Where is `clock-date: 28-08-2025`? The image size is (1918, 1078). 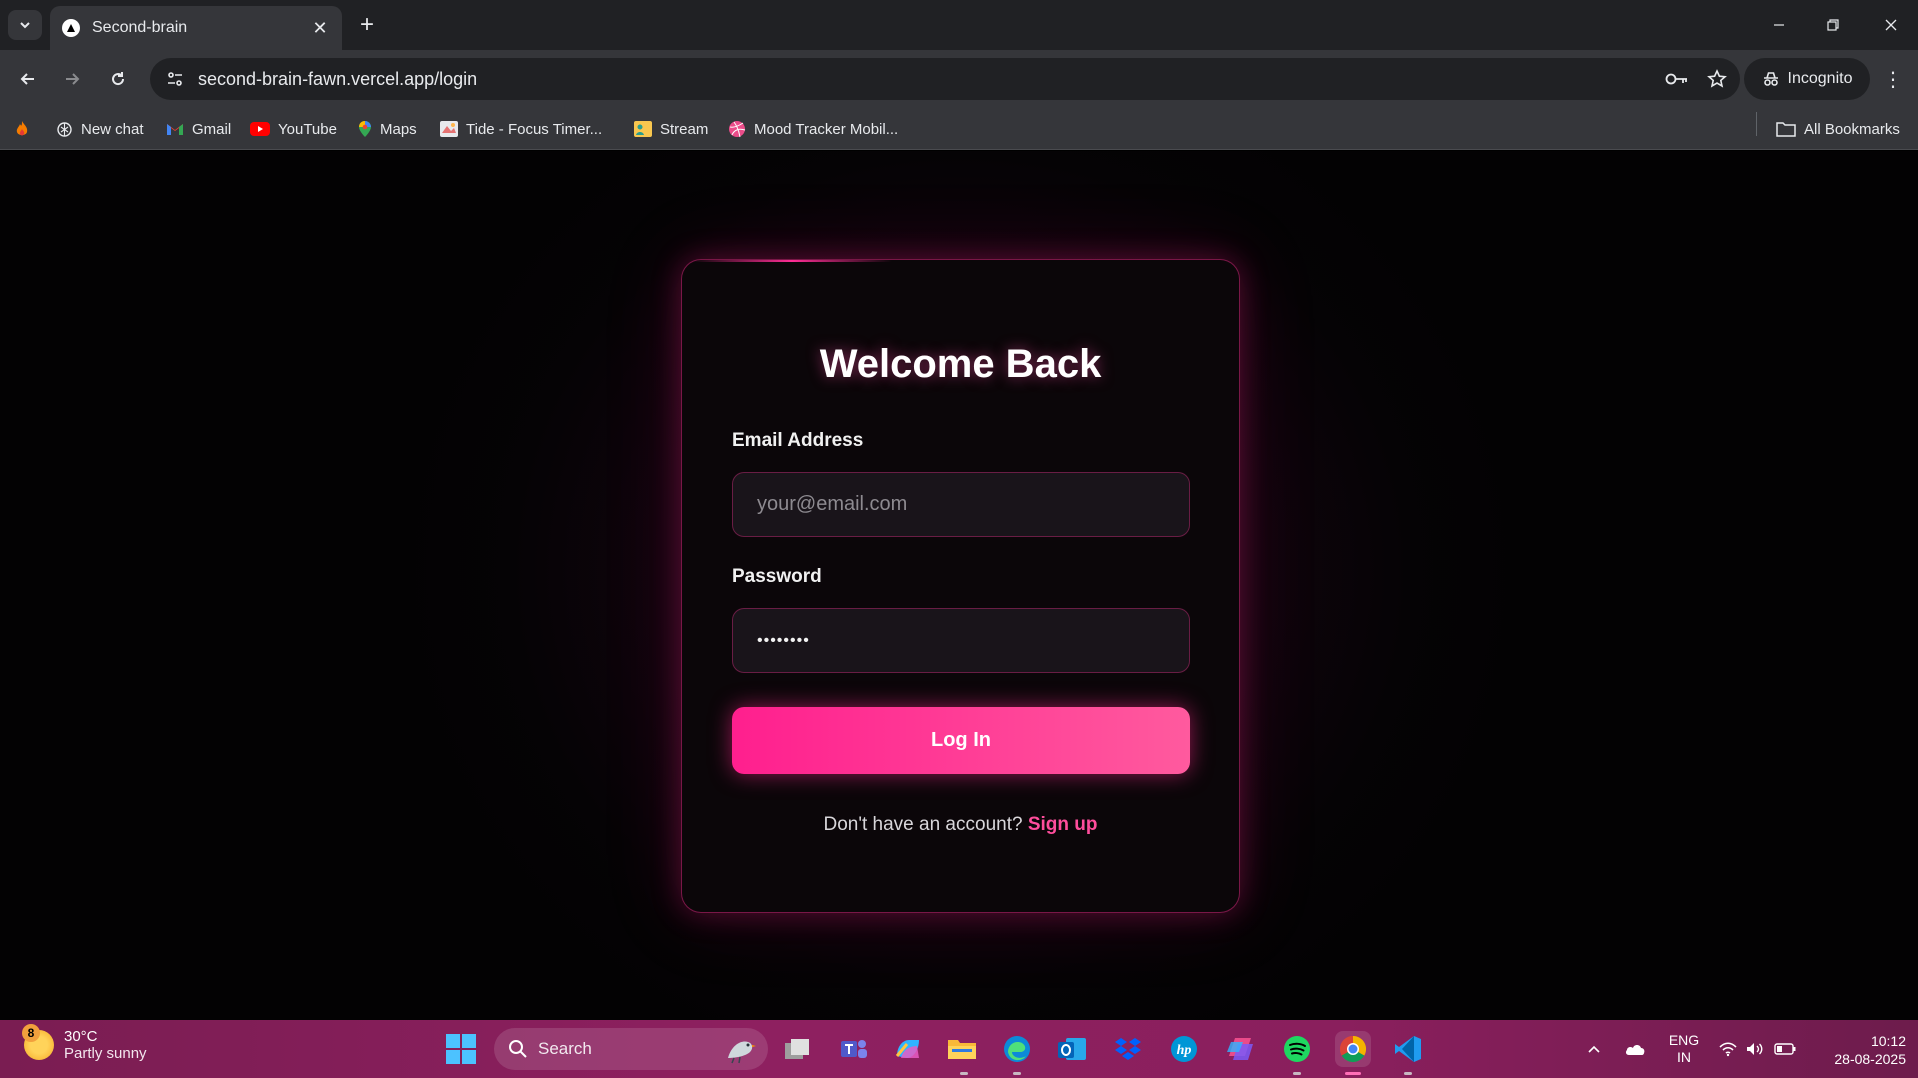 clock-date: 28-08-2025 is located at coordinates (1870, 1059).